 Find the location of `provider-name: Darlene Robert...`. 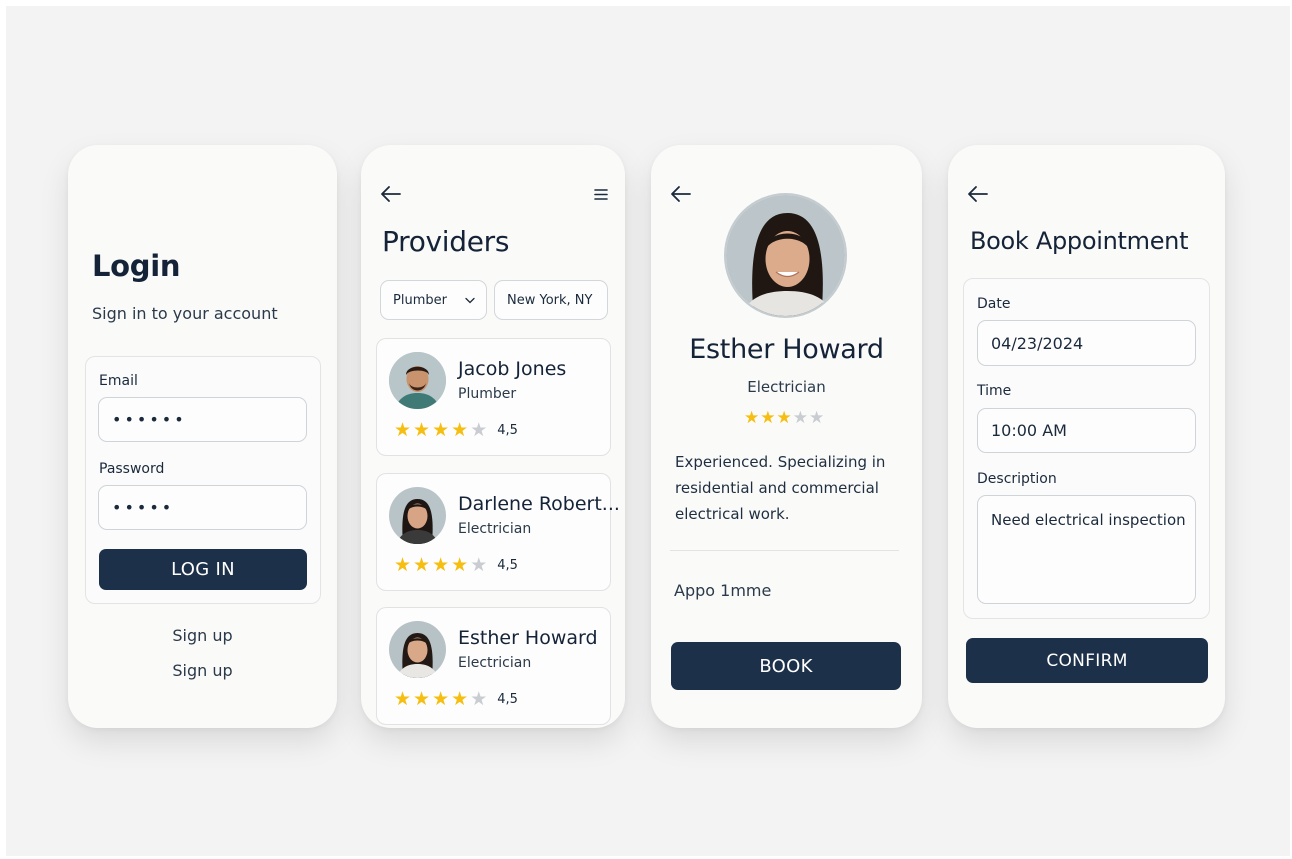

provider-name: Darlene Robert... is located at coordinates (539, 504).